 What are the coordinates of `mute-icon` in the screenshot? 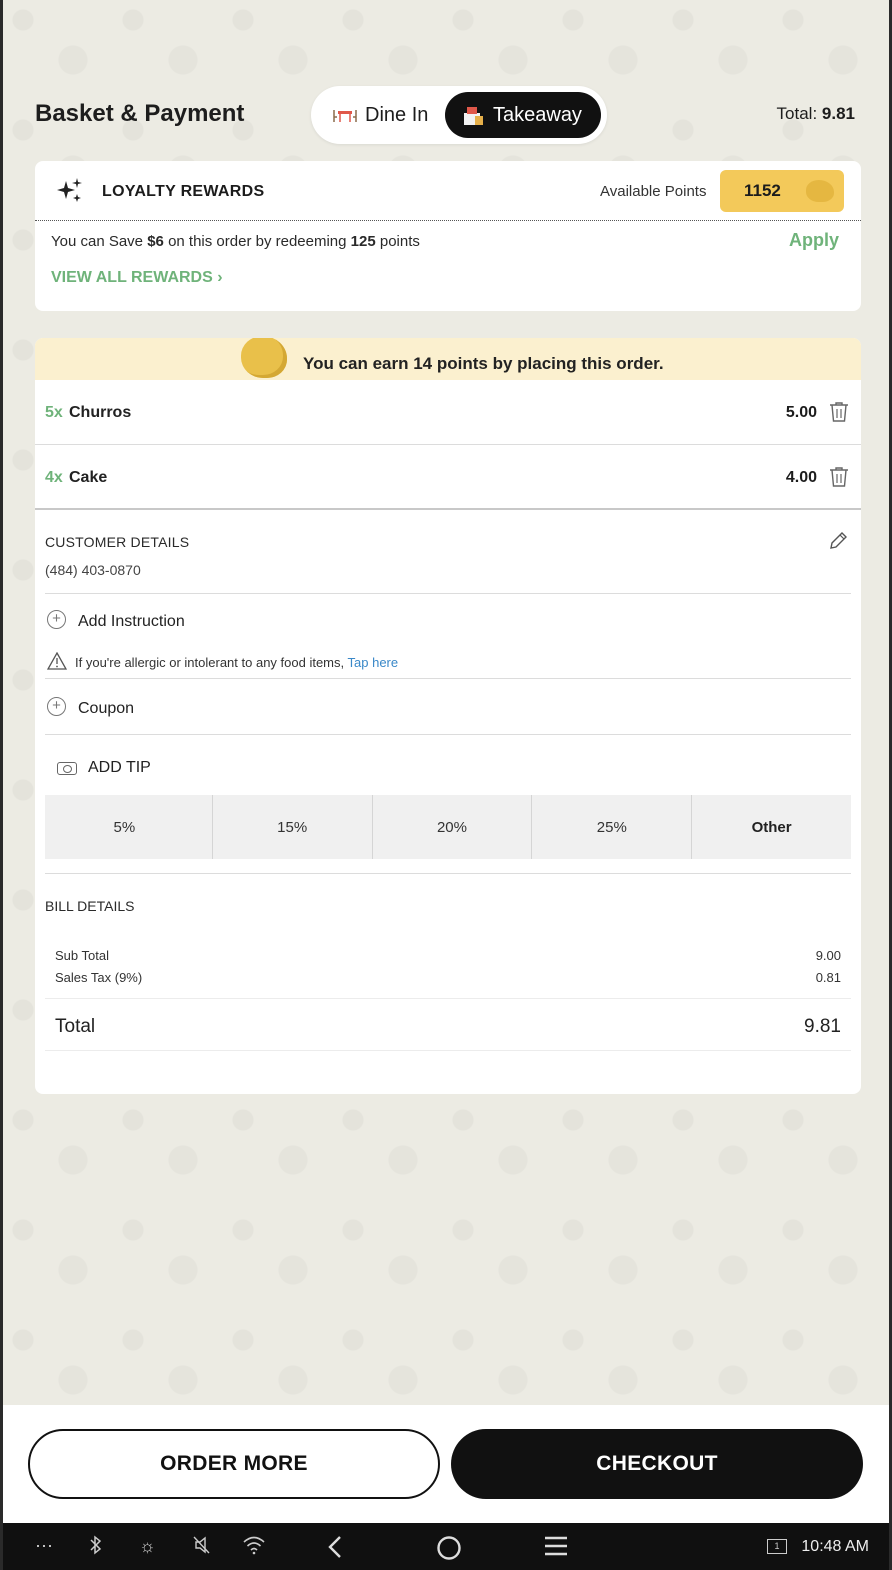 It's located at (202, 1547).